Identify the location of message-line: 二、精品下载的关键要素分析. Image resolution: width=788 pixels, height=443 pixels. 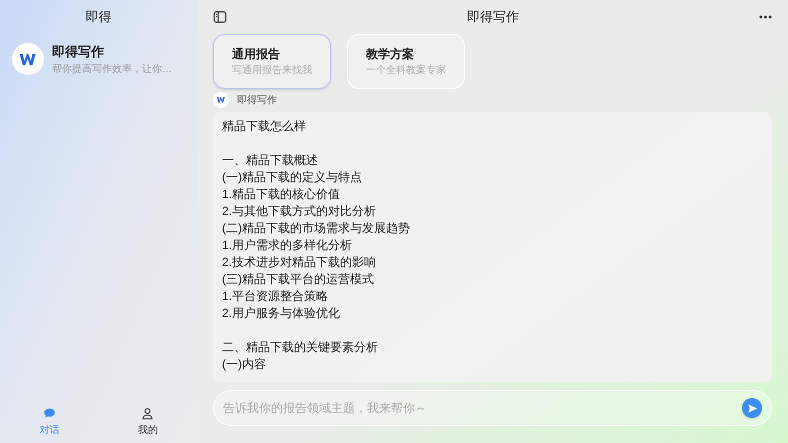
(300, 347).